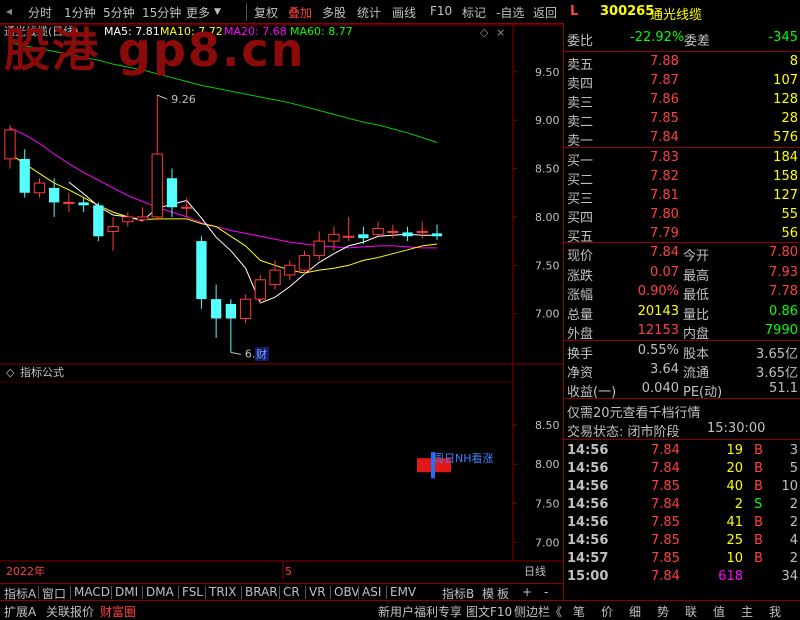 The width and height of the screenshot is (800, 620). I want to click on indicator-tab: CR, so click(291, 592).